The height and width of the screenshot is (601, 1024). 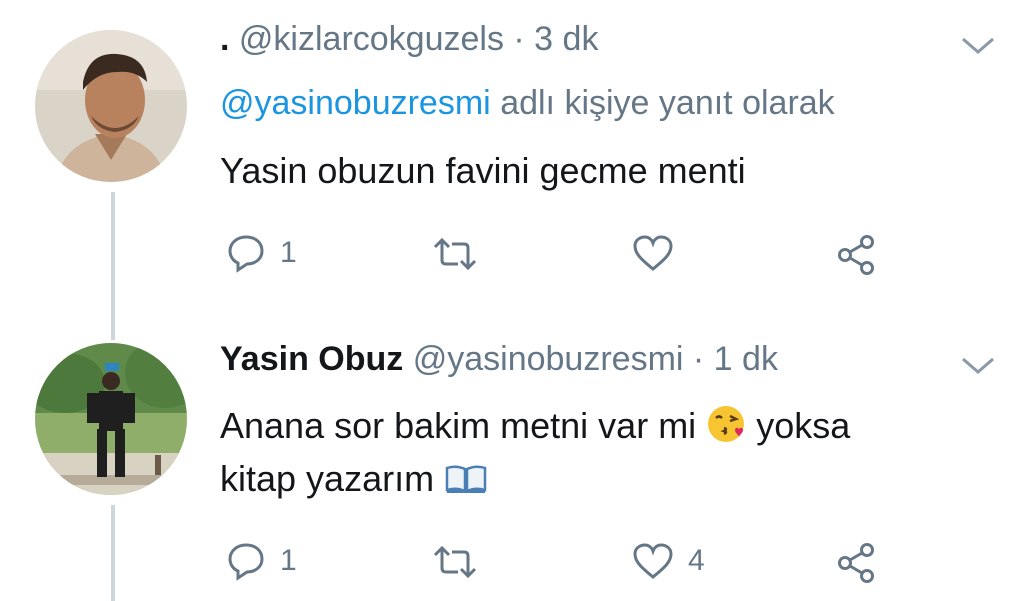 I want to click on like-button: 4, so click(x=668, y=561).